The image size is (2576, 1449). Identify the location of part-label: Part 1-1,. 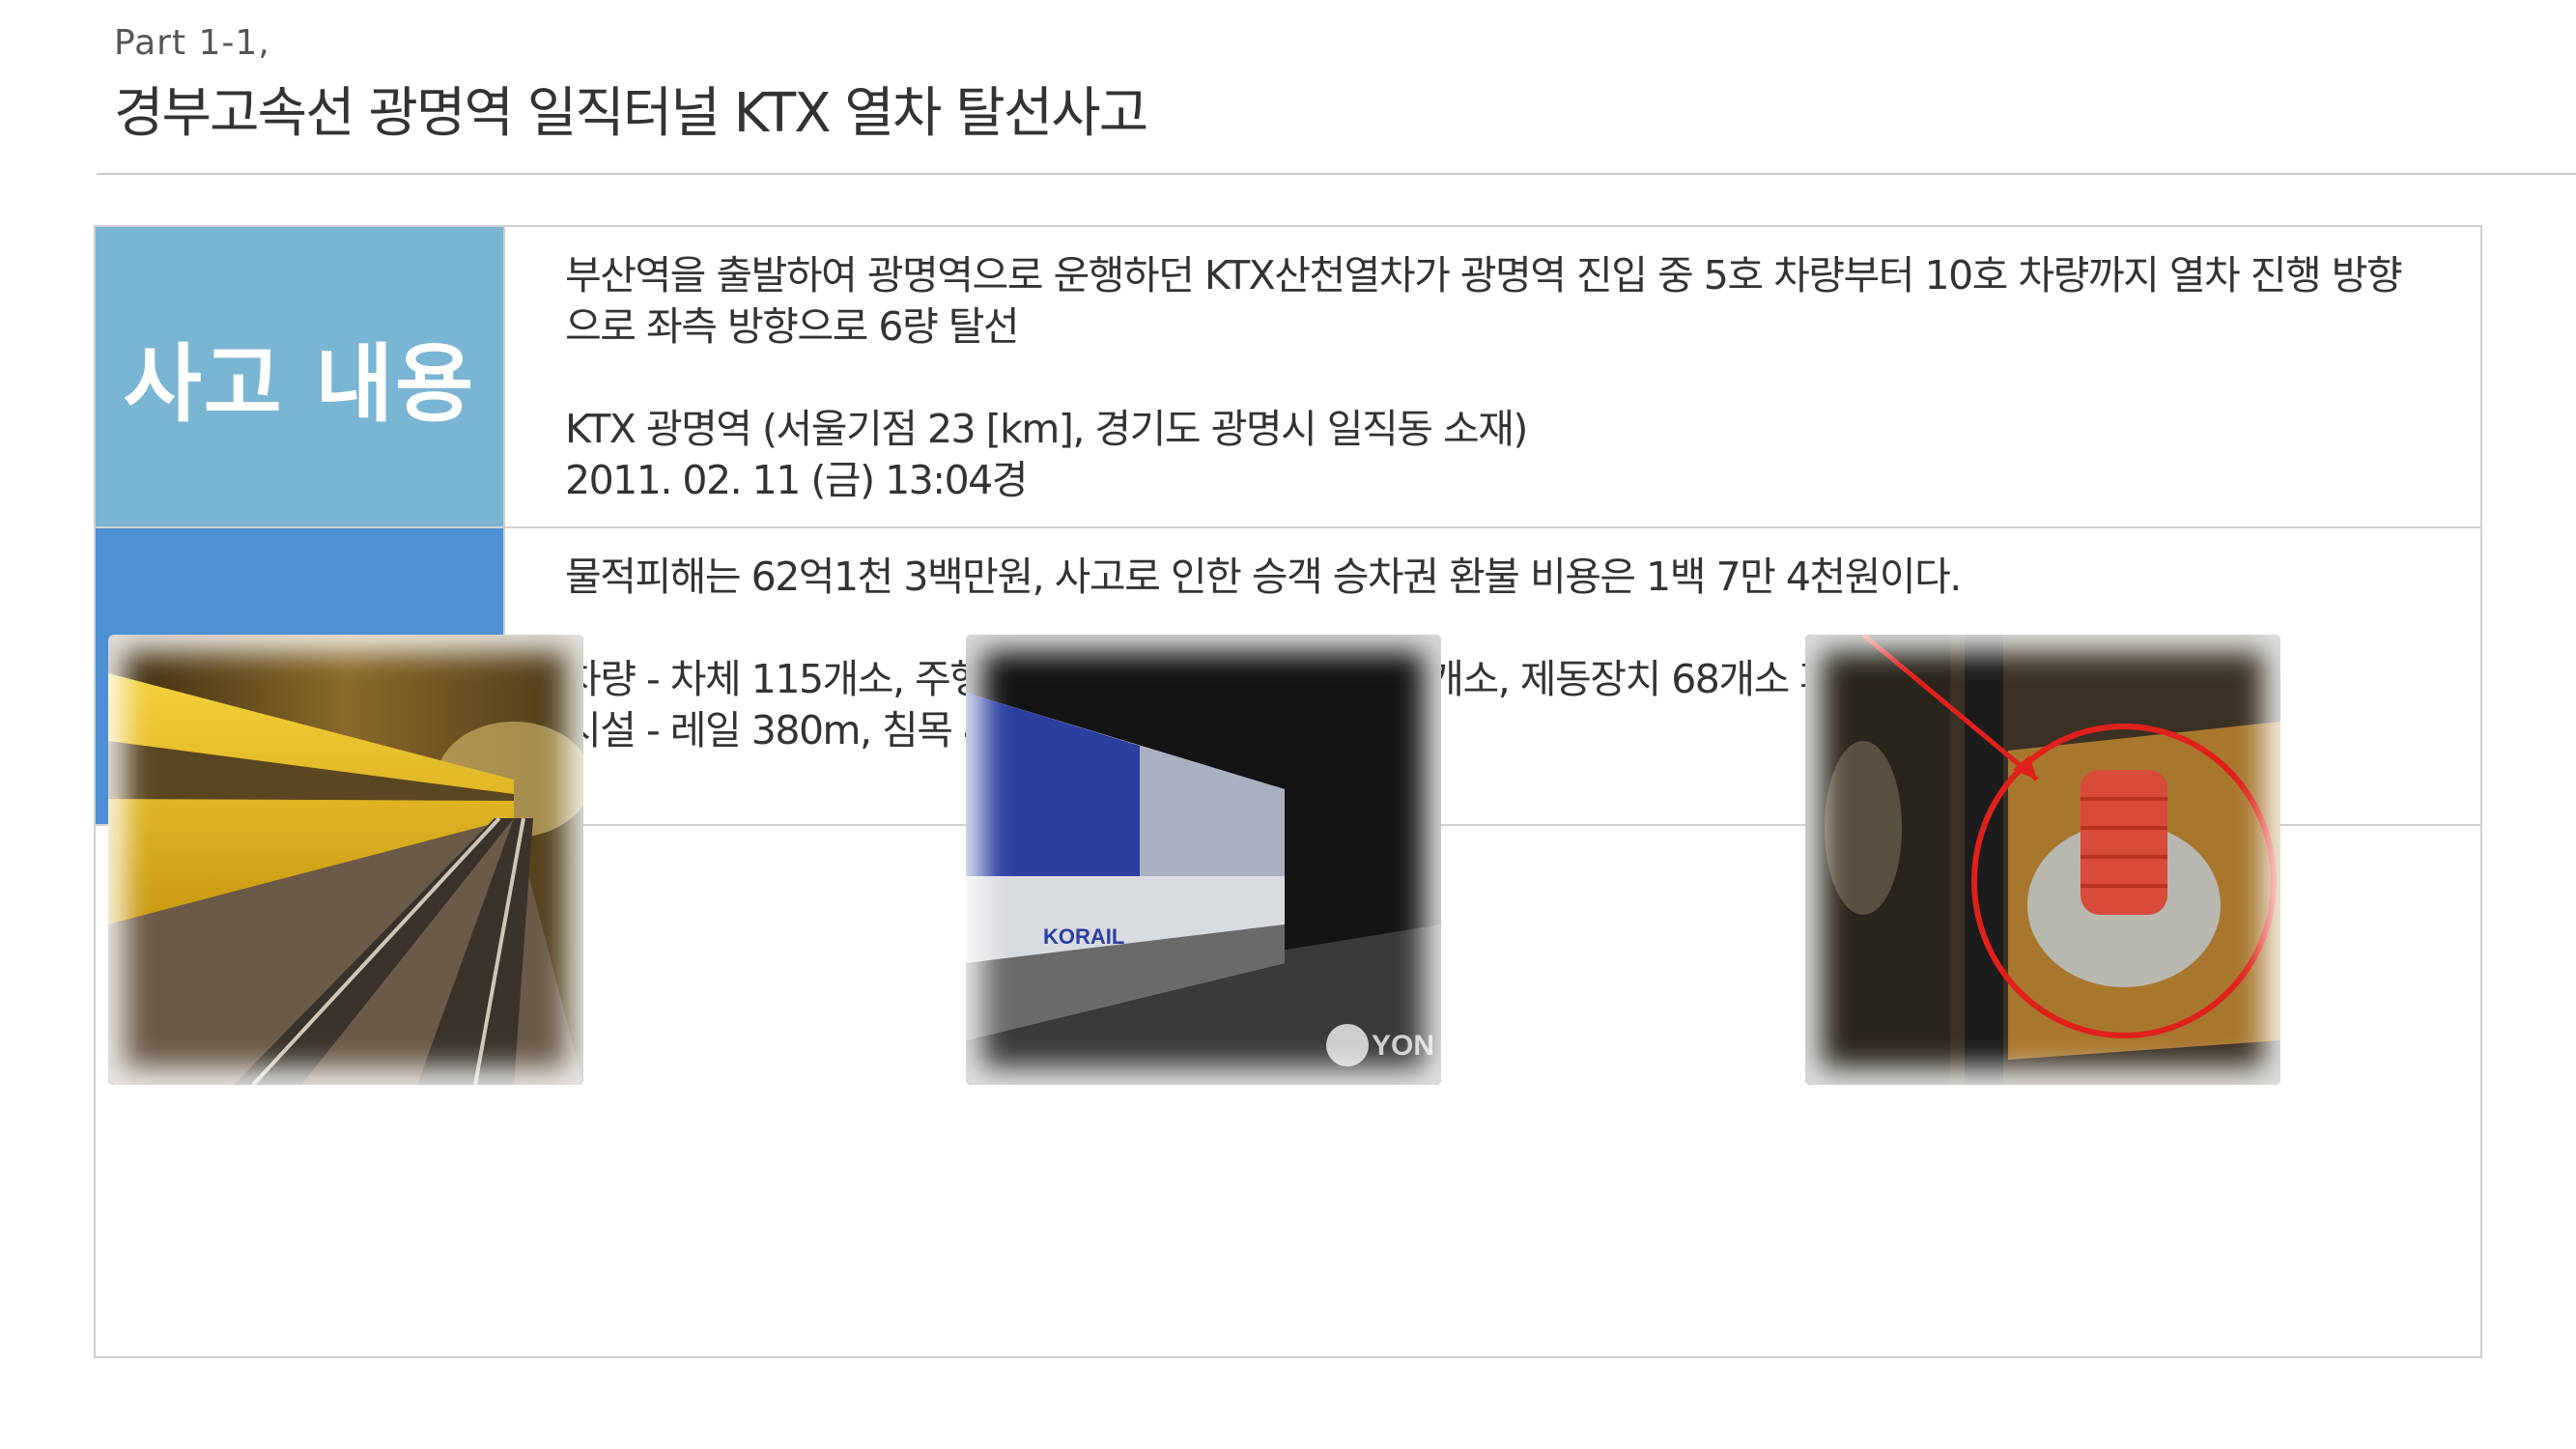
(192, 43).